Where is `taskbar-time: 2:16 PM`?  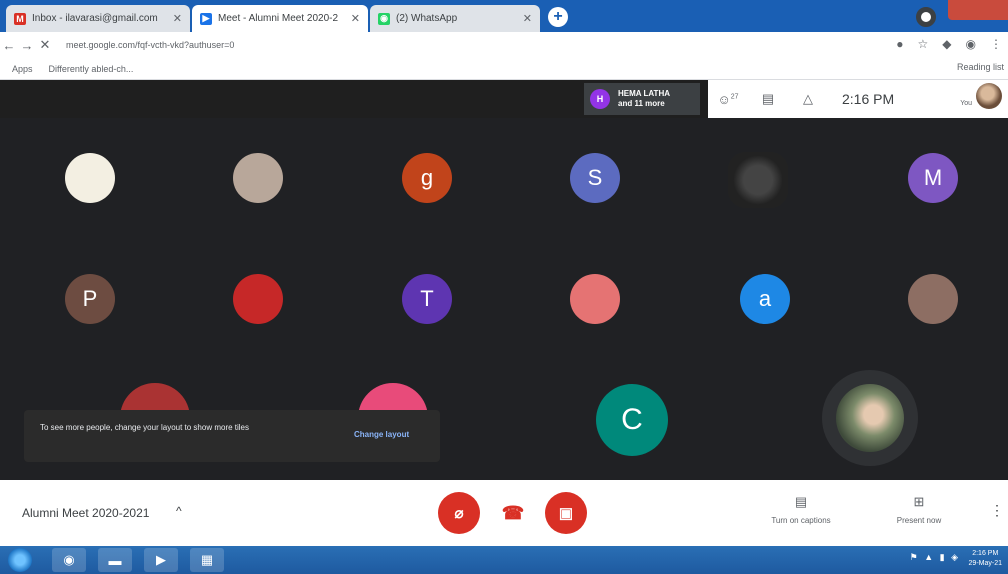 taskbar-time: 2:16 PM is located at coordinates (985, 553).